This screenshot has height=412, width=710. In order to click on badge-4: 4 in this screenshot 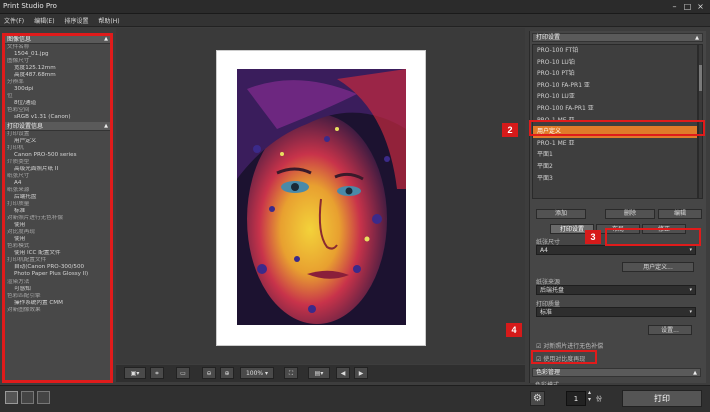, I will do `click(514, 330)`.